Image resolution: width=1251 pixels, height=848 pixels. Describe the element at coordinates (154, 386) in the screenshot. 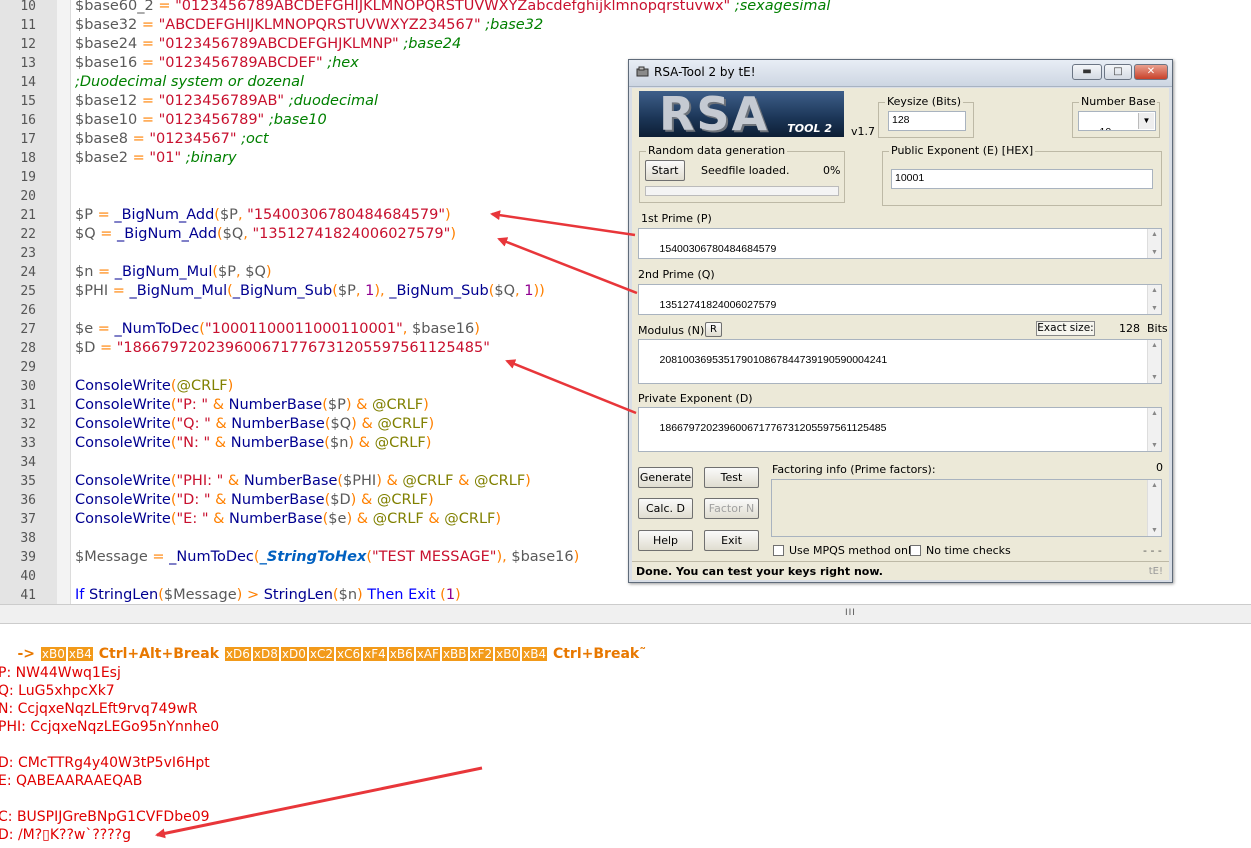

I see `code-line: ConsoleWrite(@CRLF)` at that location.